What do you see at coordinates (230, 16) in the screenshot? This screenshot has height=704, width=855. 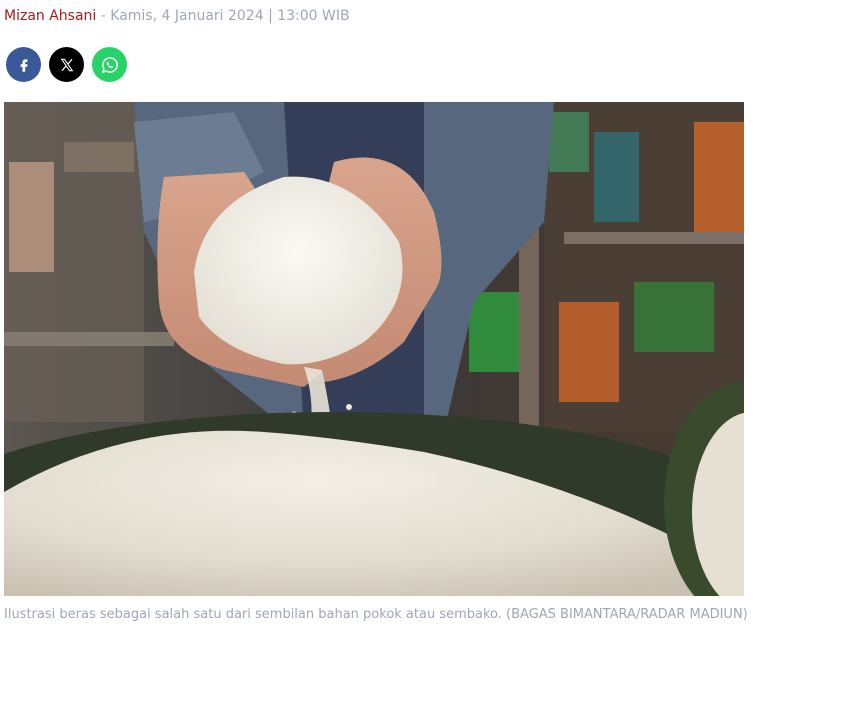 I see `publish-datetime: Kamis, 4 Januari 2024 | 13:00 WIB` at bounding box center [230, 16].